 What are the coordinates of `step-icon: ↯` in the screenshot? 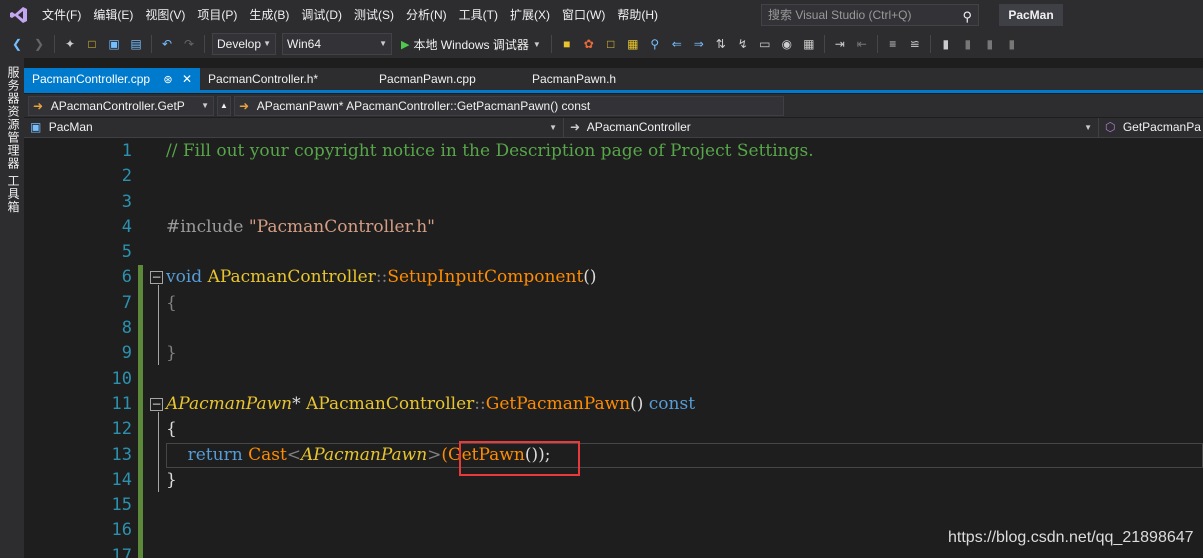 It's located at (743, 44).